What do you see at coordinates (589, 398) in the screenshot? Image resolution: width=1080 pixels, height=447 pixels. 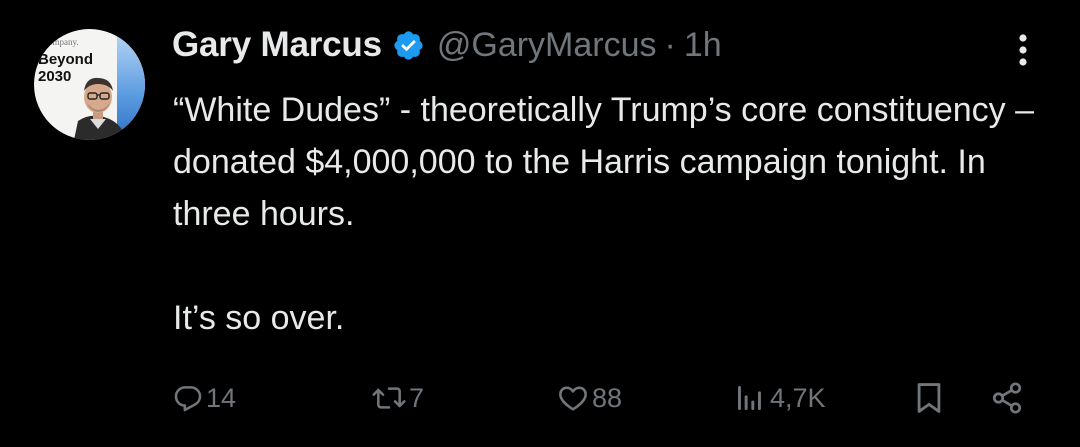 I see `like-button: 88` at bounding box center [589, 398].